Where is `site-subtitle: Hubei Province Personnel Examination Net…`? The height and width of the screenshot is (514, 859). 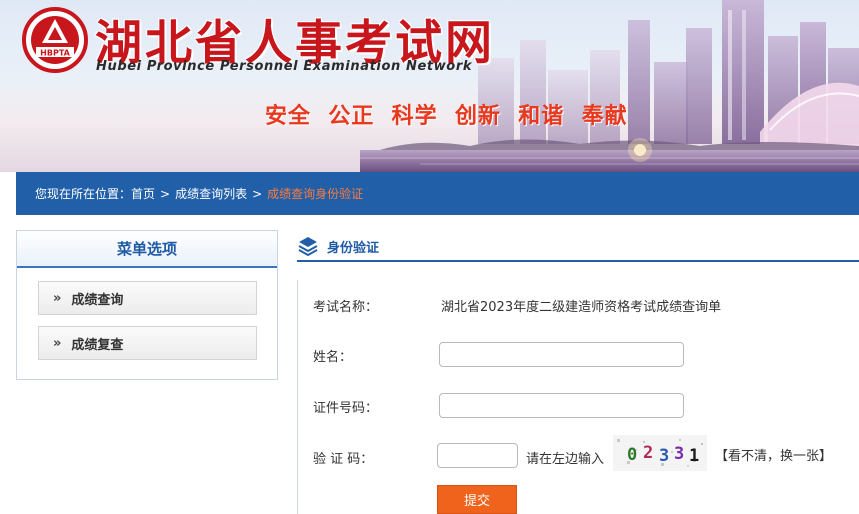 site-subtitle: Hubei Province Personnel Examination Net… is located at coordinates (284, 66).